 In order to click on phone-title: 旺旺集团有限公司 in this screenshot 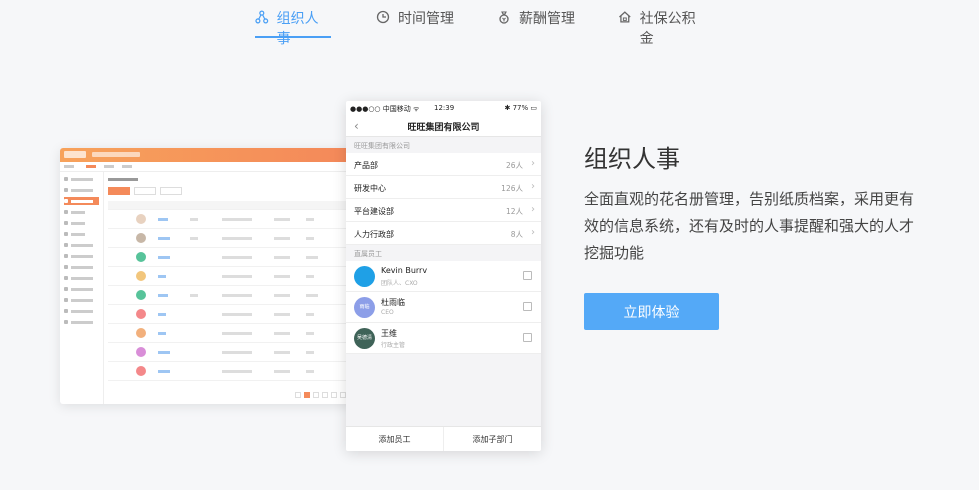, I will do `click(443, 128)`.